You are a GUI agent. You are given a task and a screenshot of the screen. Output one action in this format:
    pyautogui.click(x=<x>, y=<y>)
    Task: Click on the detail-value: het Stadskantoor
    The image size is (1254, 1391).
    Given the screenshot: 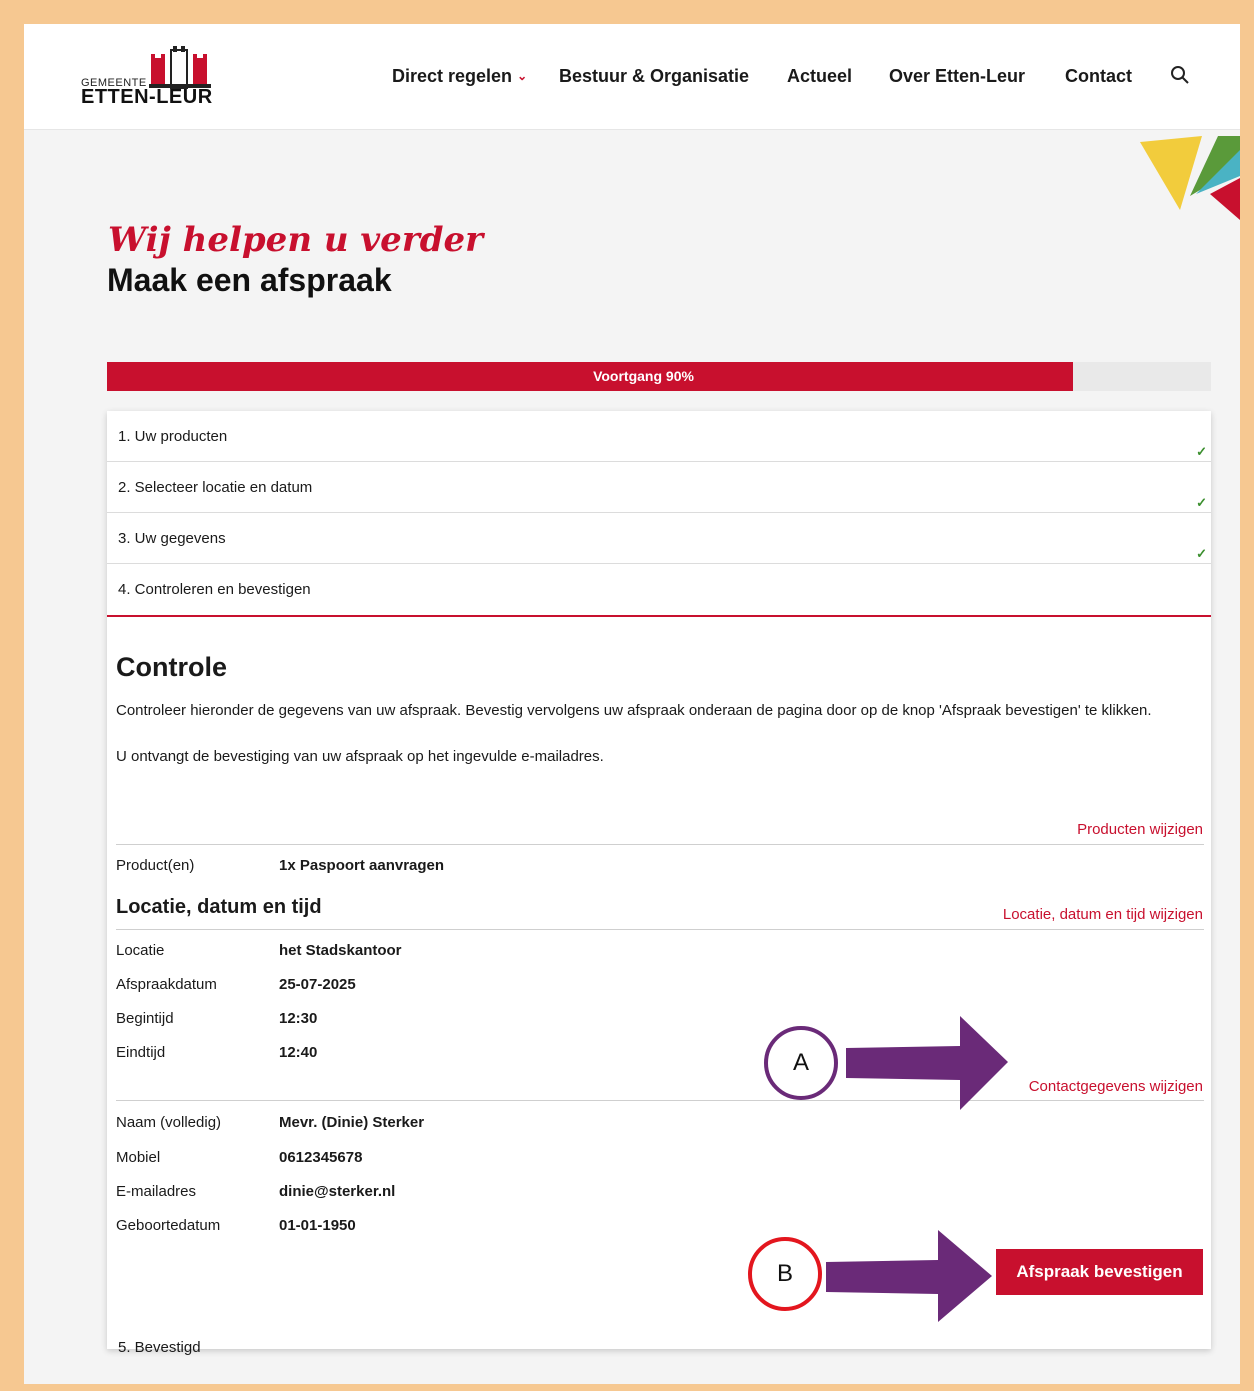 What is the action you would take?
    pyautogui.click(x=340, y=950)
    